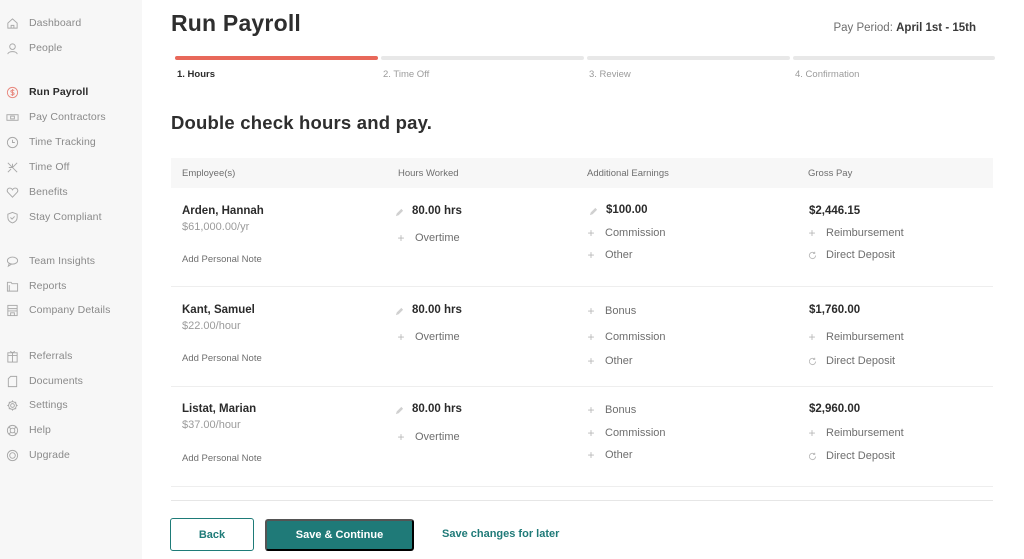 The width and height of the screenshot is (1024, 559). What do you see at coordinates (209, 173) in the screenshot?
I see `column-header-employees: Employee(s)` at bounding box center [209, 173].